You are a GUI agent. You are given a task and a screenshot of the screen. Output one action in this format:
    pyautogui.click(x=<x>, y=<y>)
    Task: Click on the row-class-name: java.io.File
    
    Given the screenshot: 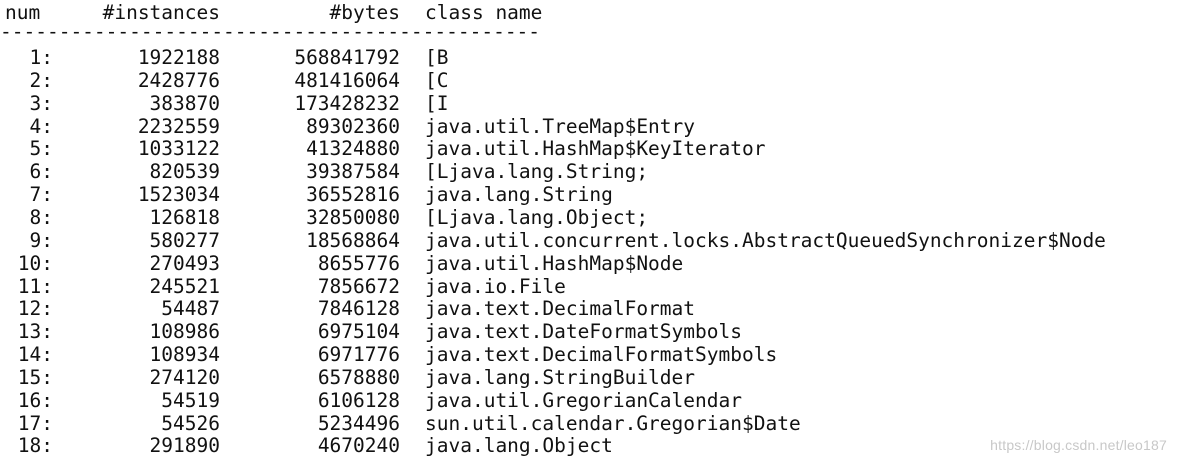 What is the action you would take?
    pyautogui.click(x=495, y=286)
    